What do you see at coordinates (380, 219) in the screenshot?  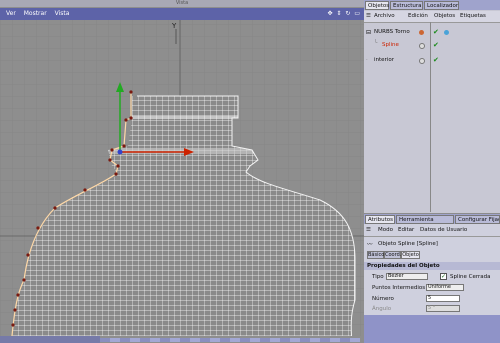 I see `tab-atributos: Atributos` at bounding box center [380, 219].